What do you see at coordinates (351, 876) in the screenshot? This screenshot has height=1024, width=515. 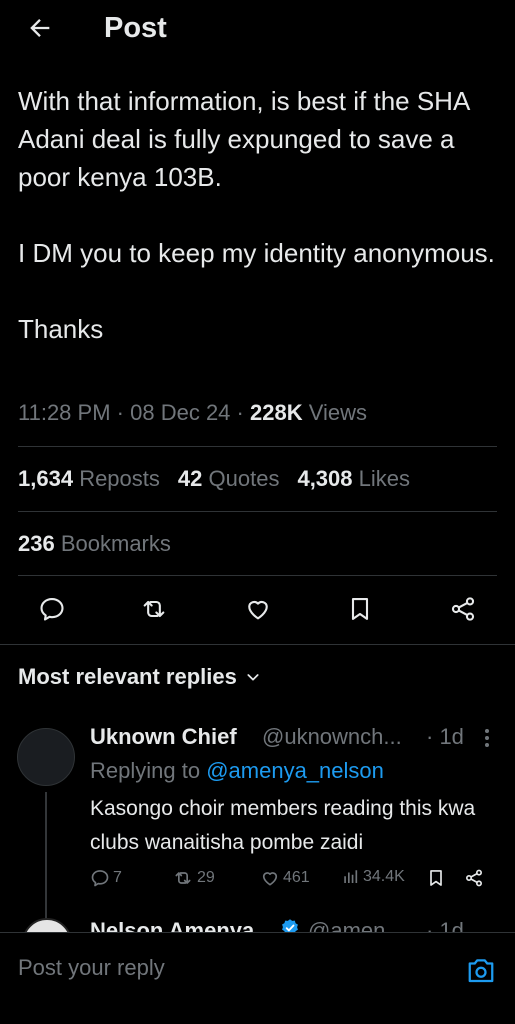 I see `views-icon` at bounding box center [351, 876].